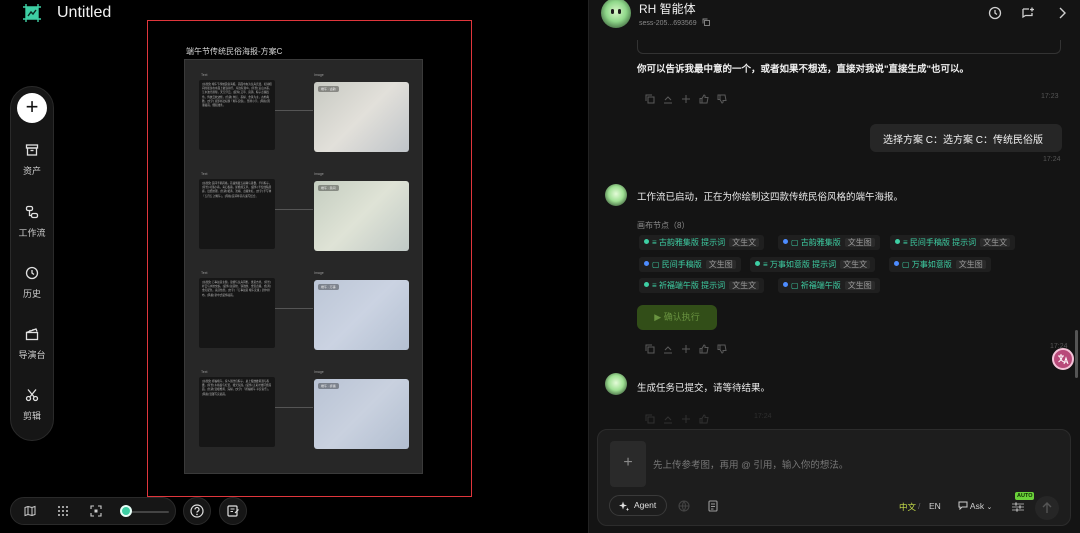  Describe the element at coordinates (84, 13) in the screenshot. I see `app-title: Untitled` at that location.